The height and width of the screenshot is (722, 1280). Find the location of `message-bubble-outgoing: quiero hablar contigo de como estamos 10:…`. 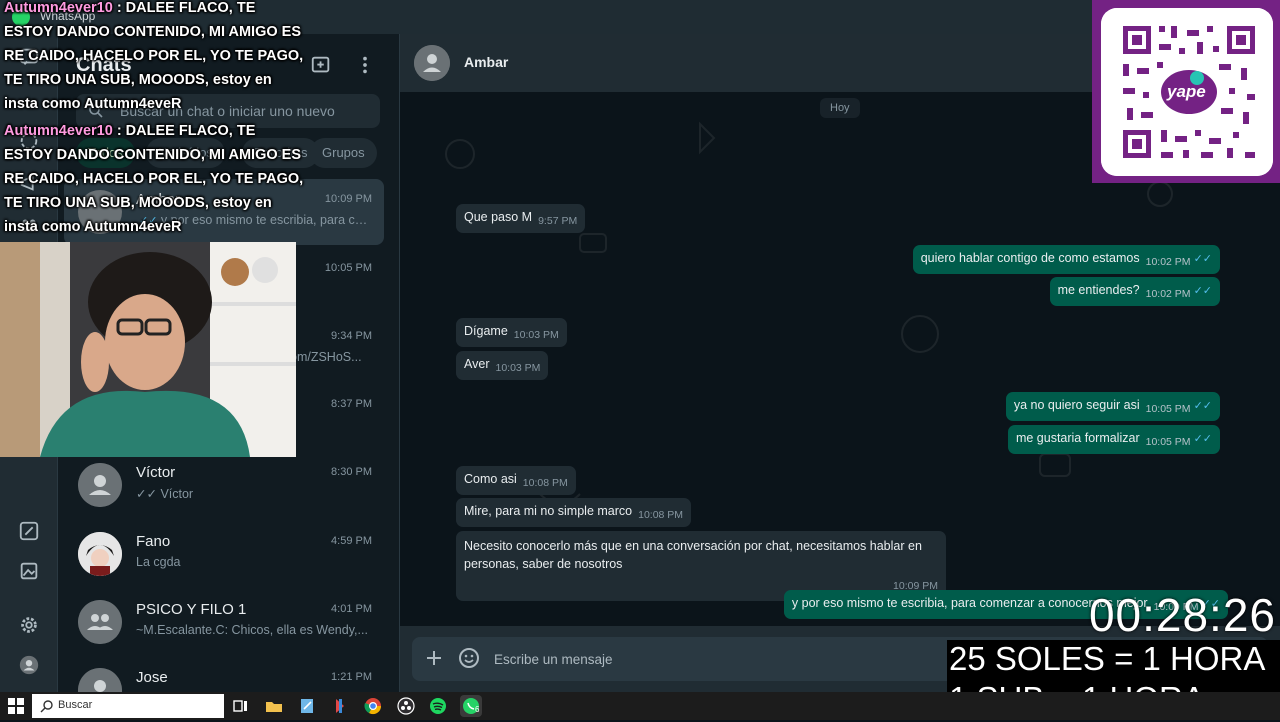

message-bubble-outgoing: quiero hablar contigo de como estamos 10:… is located at coordinates (1066, 259).